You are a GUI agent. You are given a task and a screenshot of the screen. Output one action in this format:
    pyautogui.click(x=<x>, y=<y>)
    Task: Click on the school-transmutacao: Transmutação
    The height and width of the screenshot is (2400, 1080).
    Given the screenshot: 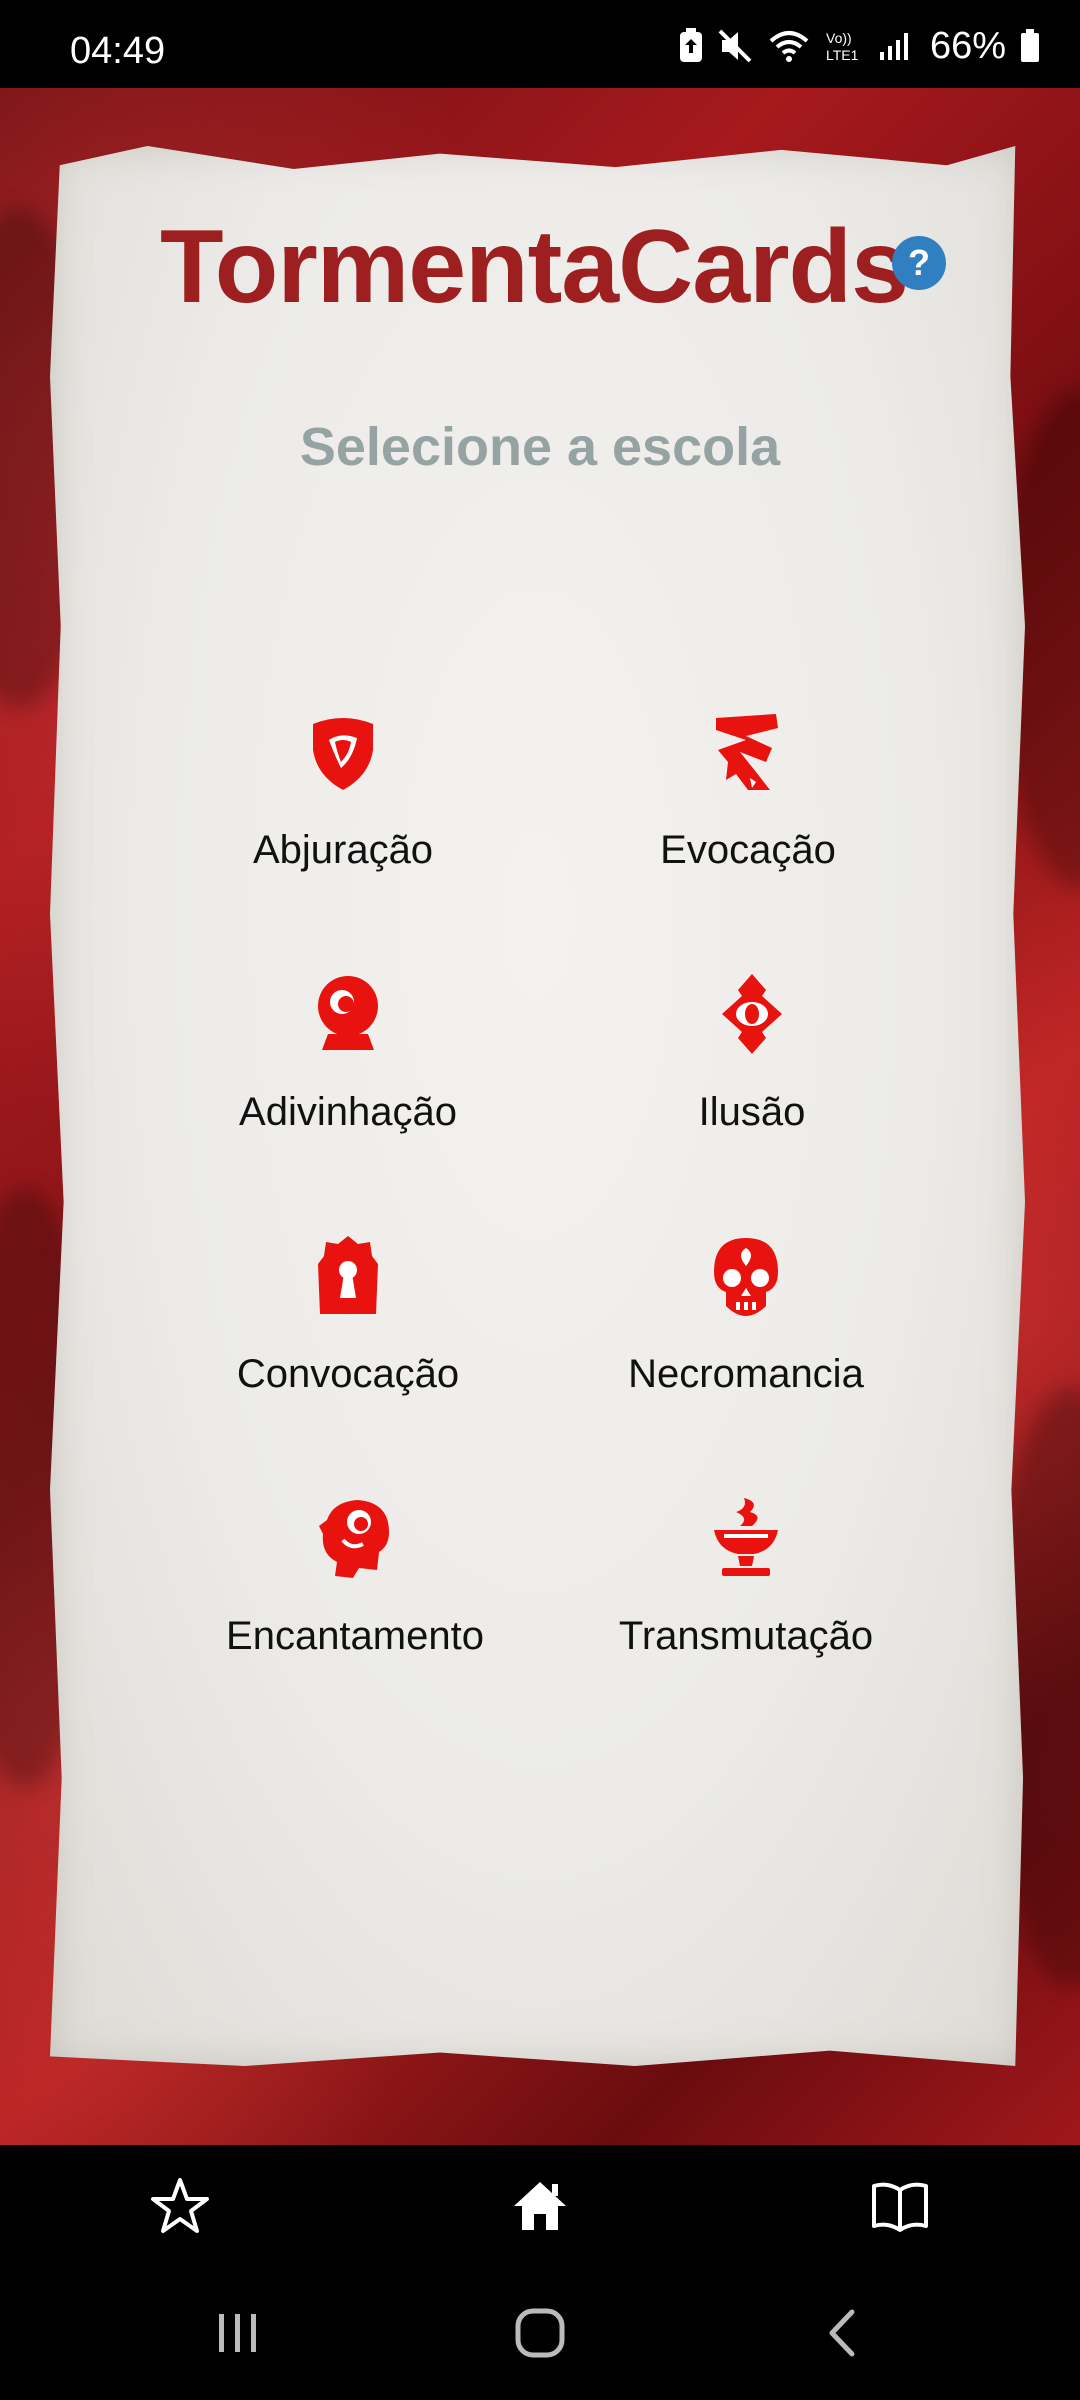 What is the action you would take?
    pyautogui.click(x=746, y=1596)
    